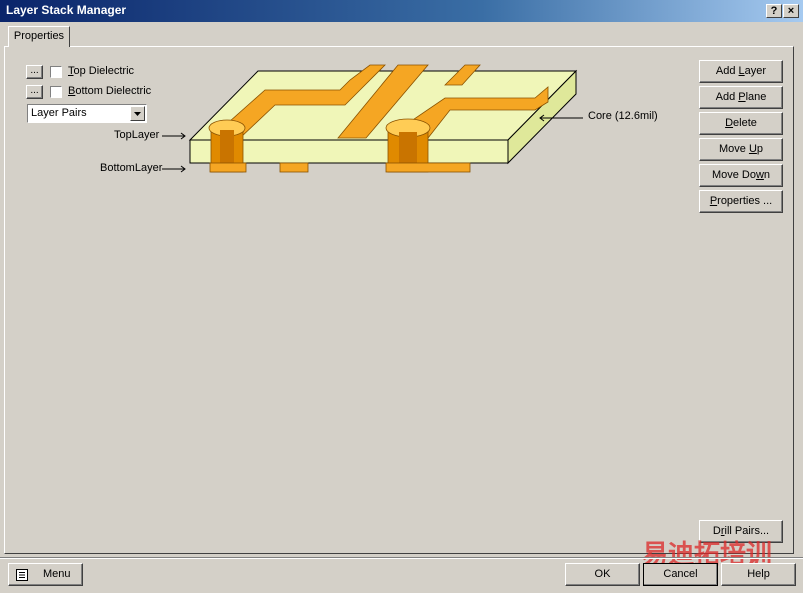 The width and height of the screenshot is (803, 593). I want to click on bottom-dielectric-label: Bottom Dielectric, so click(110, 91).